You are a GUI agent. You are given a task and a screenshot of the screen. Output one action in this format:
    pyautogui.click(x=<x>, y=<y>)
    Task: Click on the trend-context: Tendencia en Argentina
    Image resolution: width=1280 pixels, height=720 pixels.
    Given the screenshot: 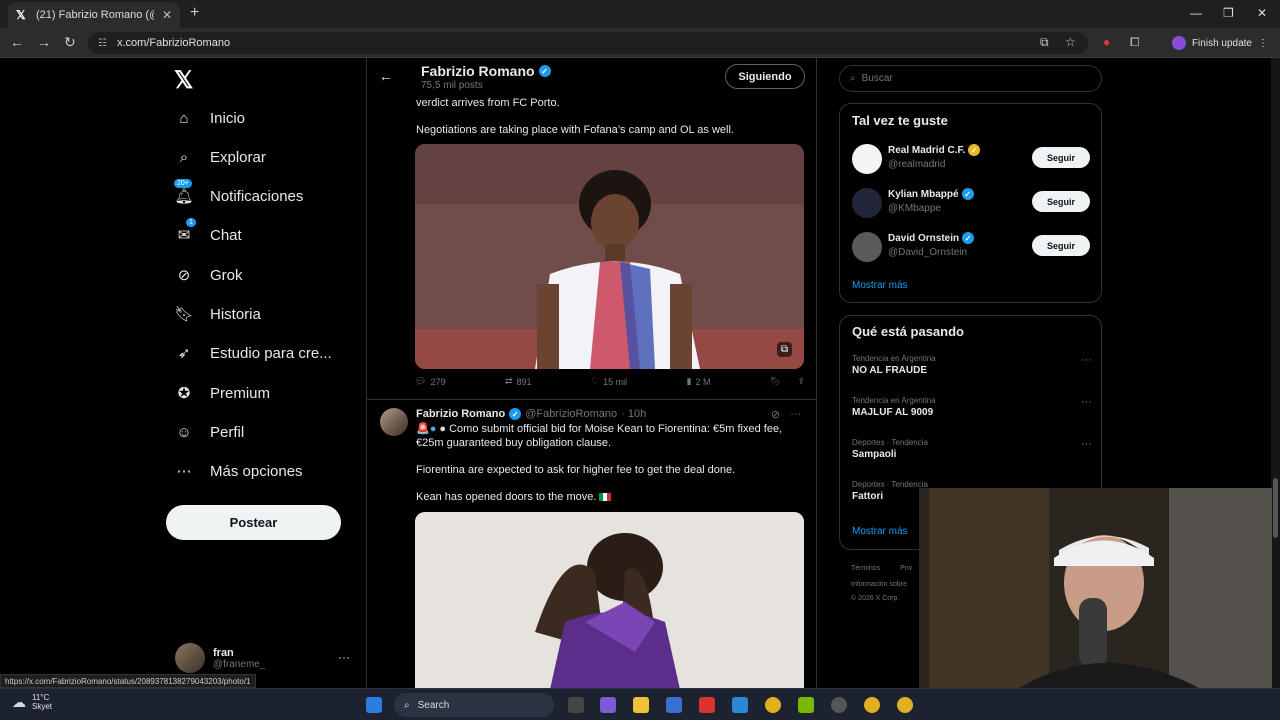 What is the action you would take?
    pyautogui.click(x=894, y=358)
    